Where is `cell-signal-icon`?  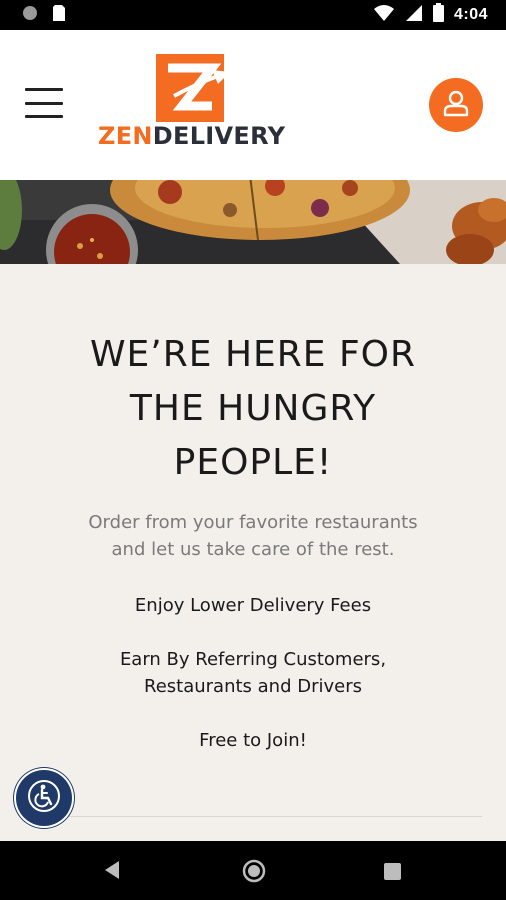 cell-signal-icon is located at coordinates (414, 15).